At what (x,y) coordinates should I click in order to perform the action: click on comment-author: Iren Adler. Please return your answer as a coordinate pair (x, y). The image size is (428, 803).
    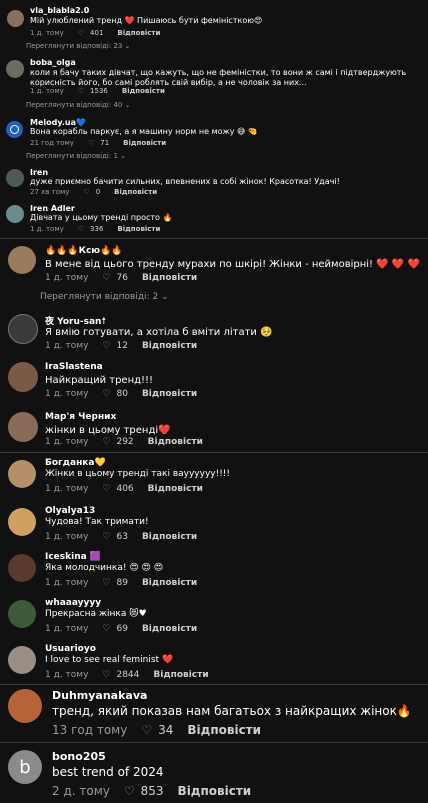
    Looking at the image, I should click on (52, 208).